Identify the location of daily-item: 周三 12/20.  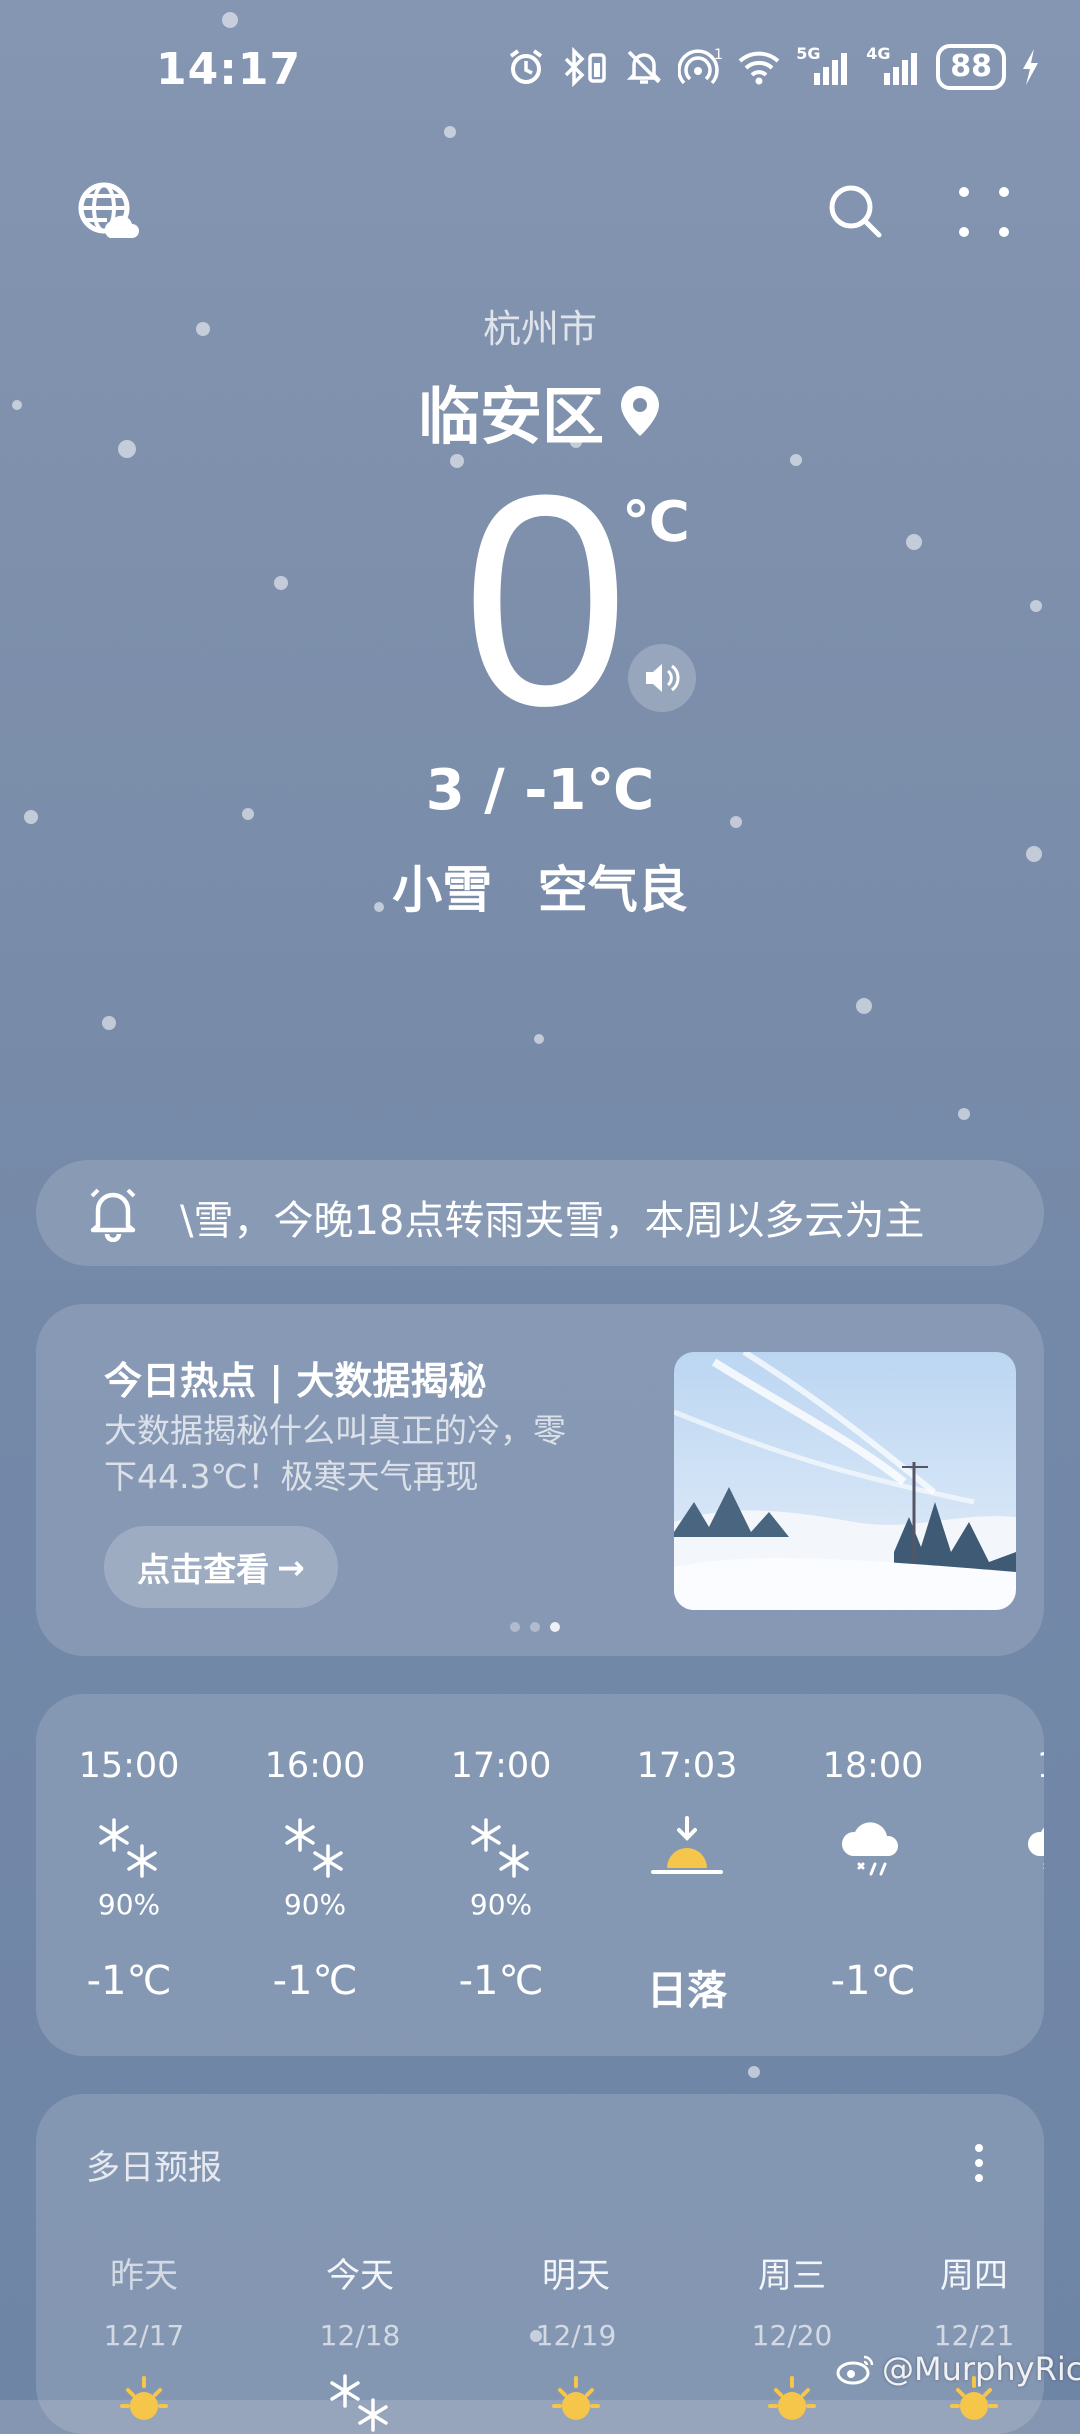
(792, 2340).